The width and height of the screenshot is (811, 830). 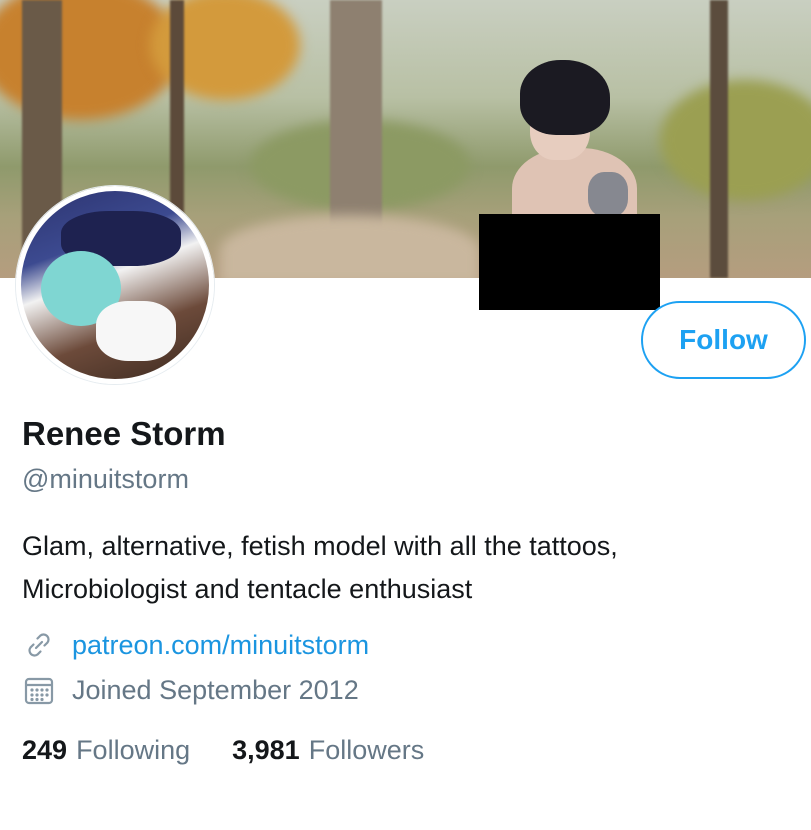 I want to click on website-row: patreon.com/minuitstorm, so click(x=195, y=645).